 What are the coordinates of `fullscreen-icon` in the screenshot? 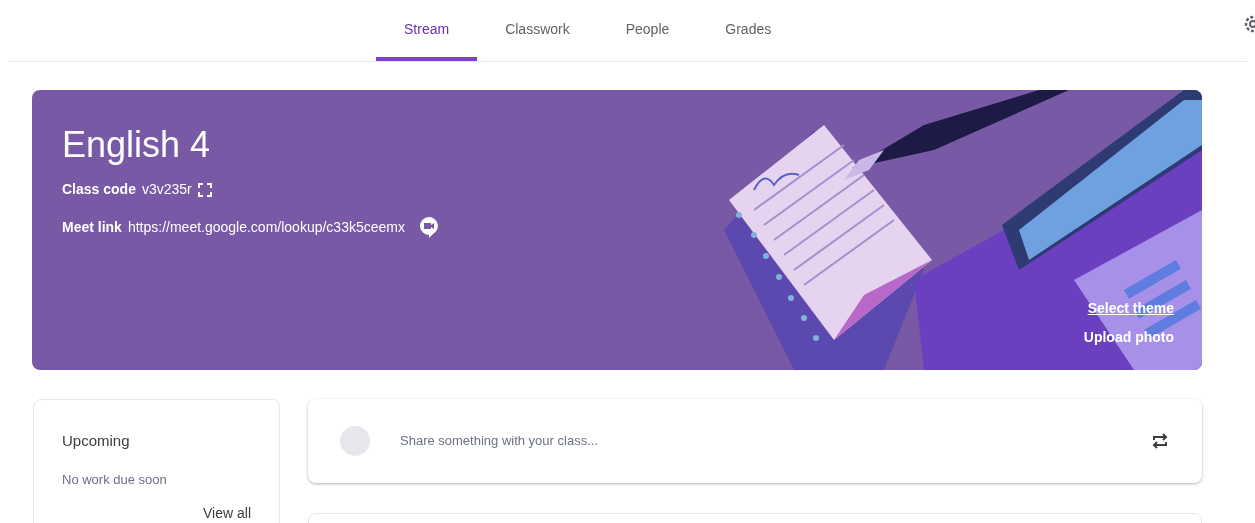 It's located at (204, 189).